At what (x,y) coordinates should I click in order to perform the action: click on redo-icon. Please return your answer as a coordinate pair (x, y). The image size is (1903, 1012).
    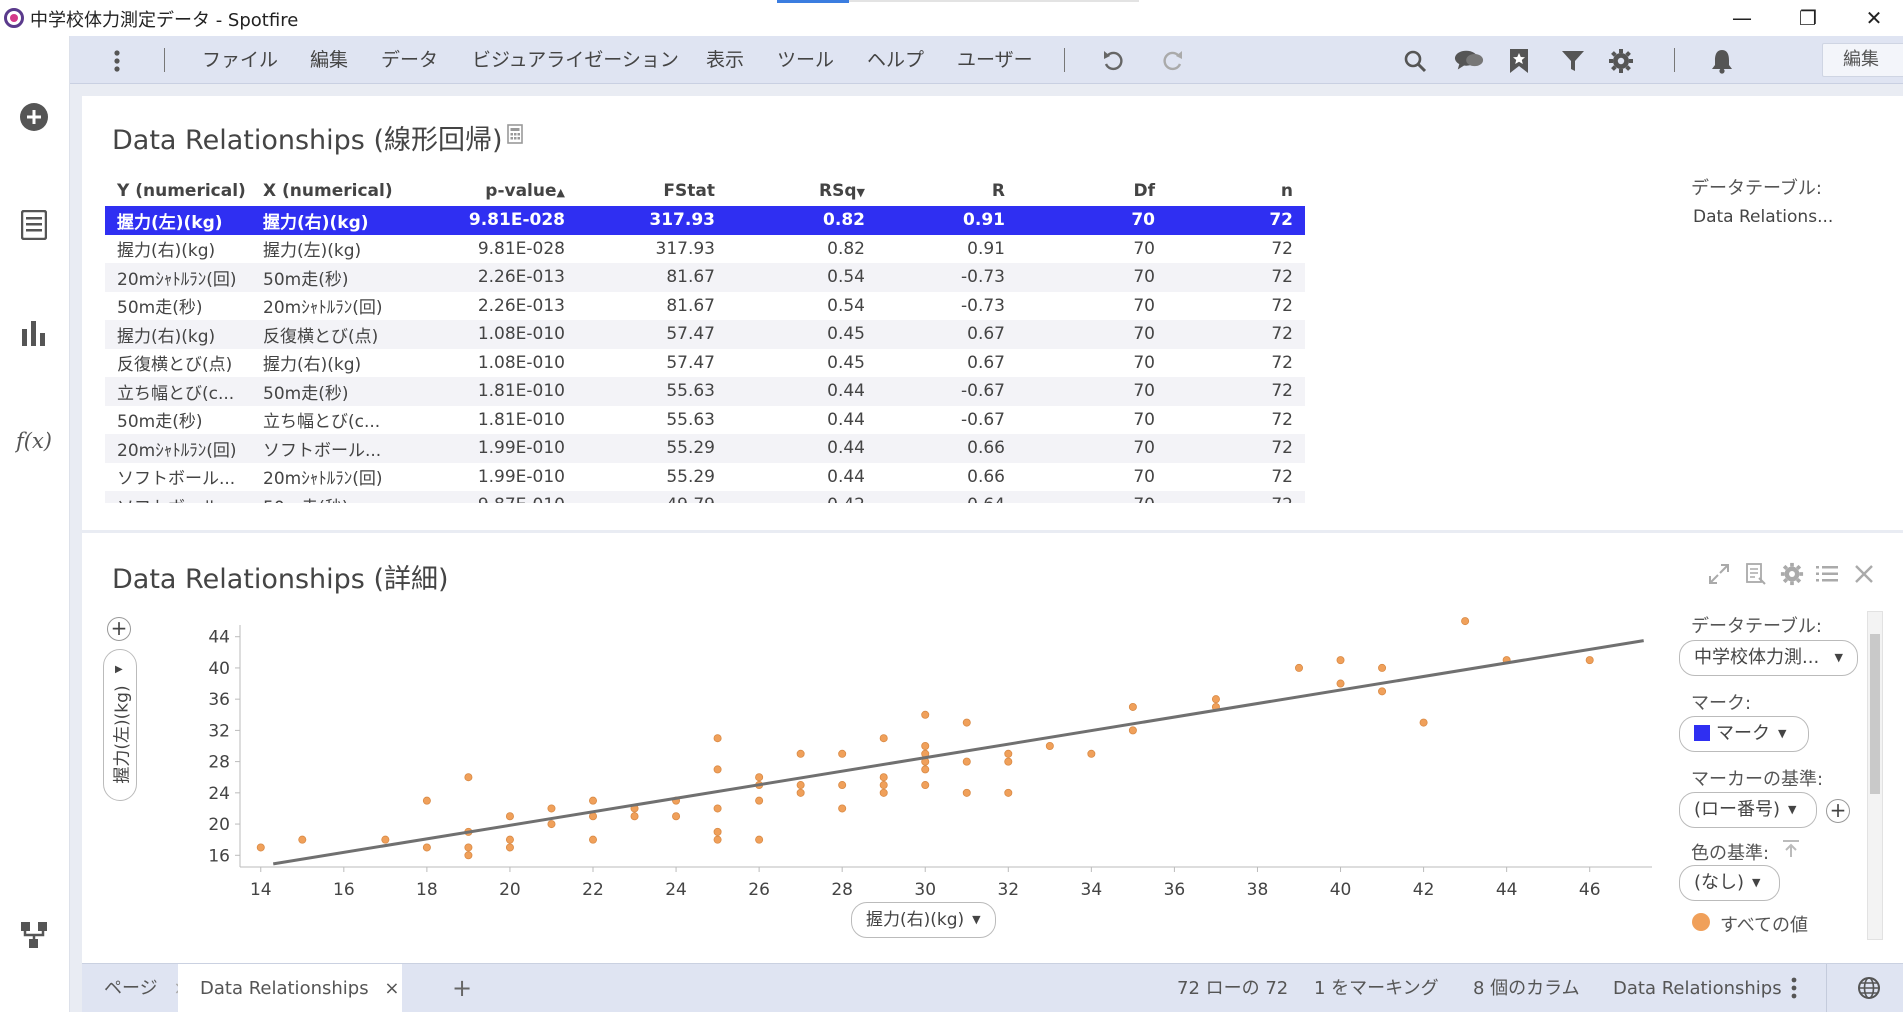
    Looking at the image, I should click on (1173, 61).